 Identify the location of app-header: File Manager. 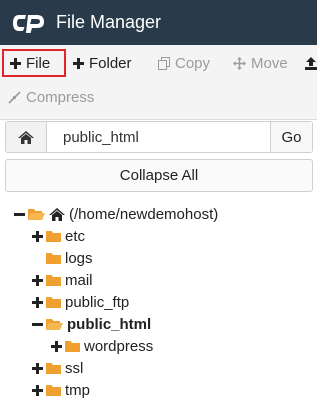
(158, 22).